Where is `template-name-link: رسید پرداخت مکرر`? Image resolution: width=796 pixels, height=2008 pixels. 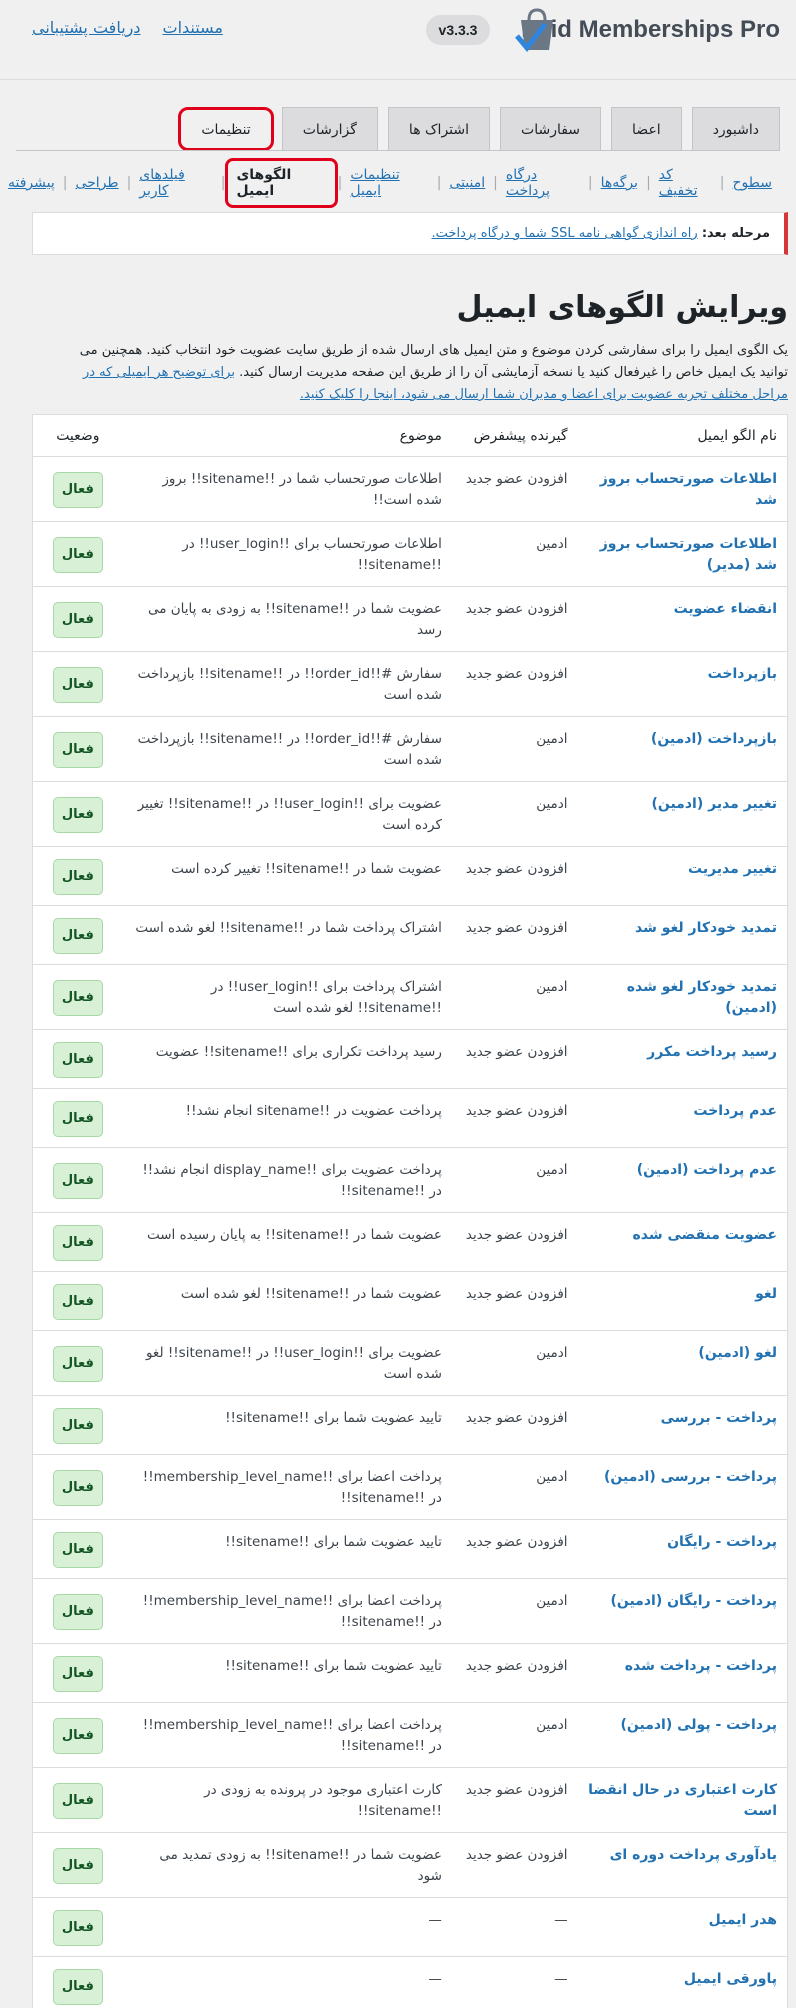
template-name-link: رسید پرداخت مکرر is located at coordinates (712, 1052).